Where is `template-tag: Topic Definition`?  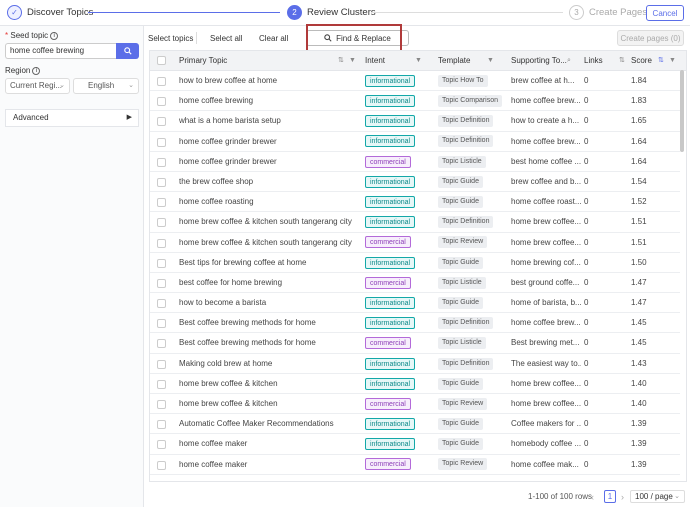 template-tag: Topic Definition is located at coordinates (466, 363).